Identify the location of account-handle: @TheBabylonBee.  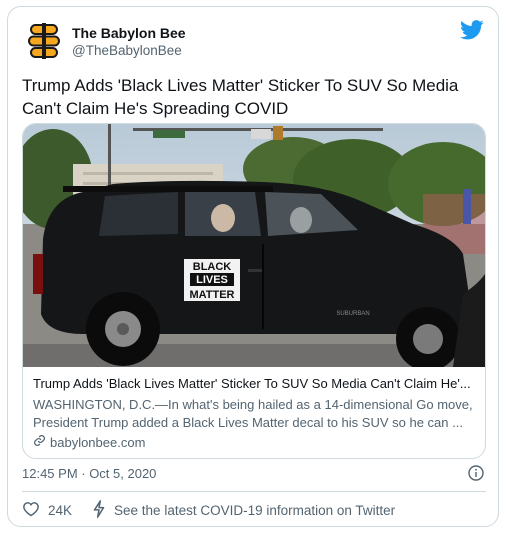
(127, 50).